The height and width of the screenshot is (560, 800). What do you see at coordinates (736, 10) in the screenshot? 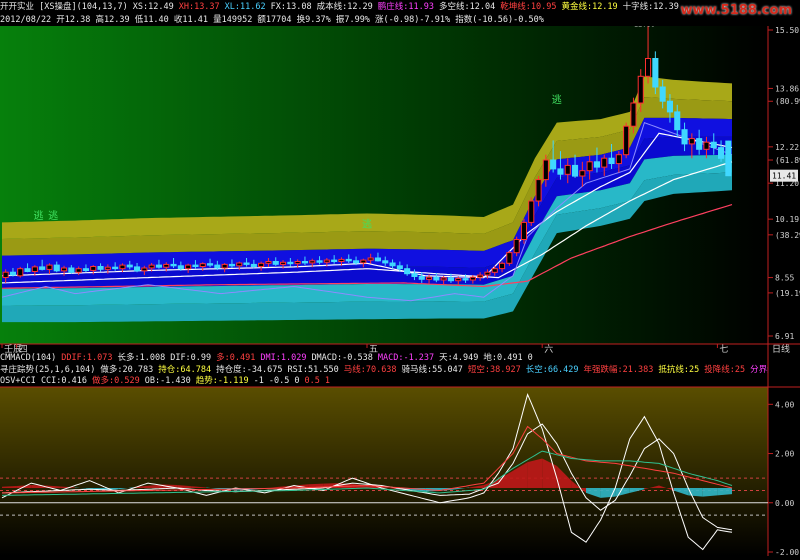
I see `site-watermark: www.5188.com` at bounding box center [736, 10].